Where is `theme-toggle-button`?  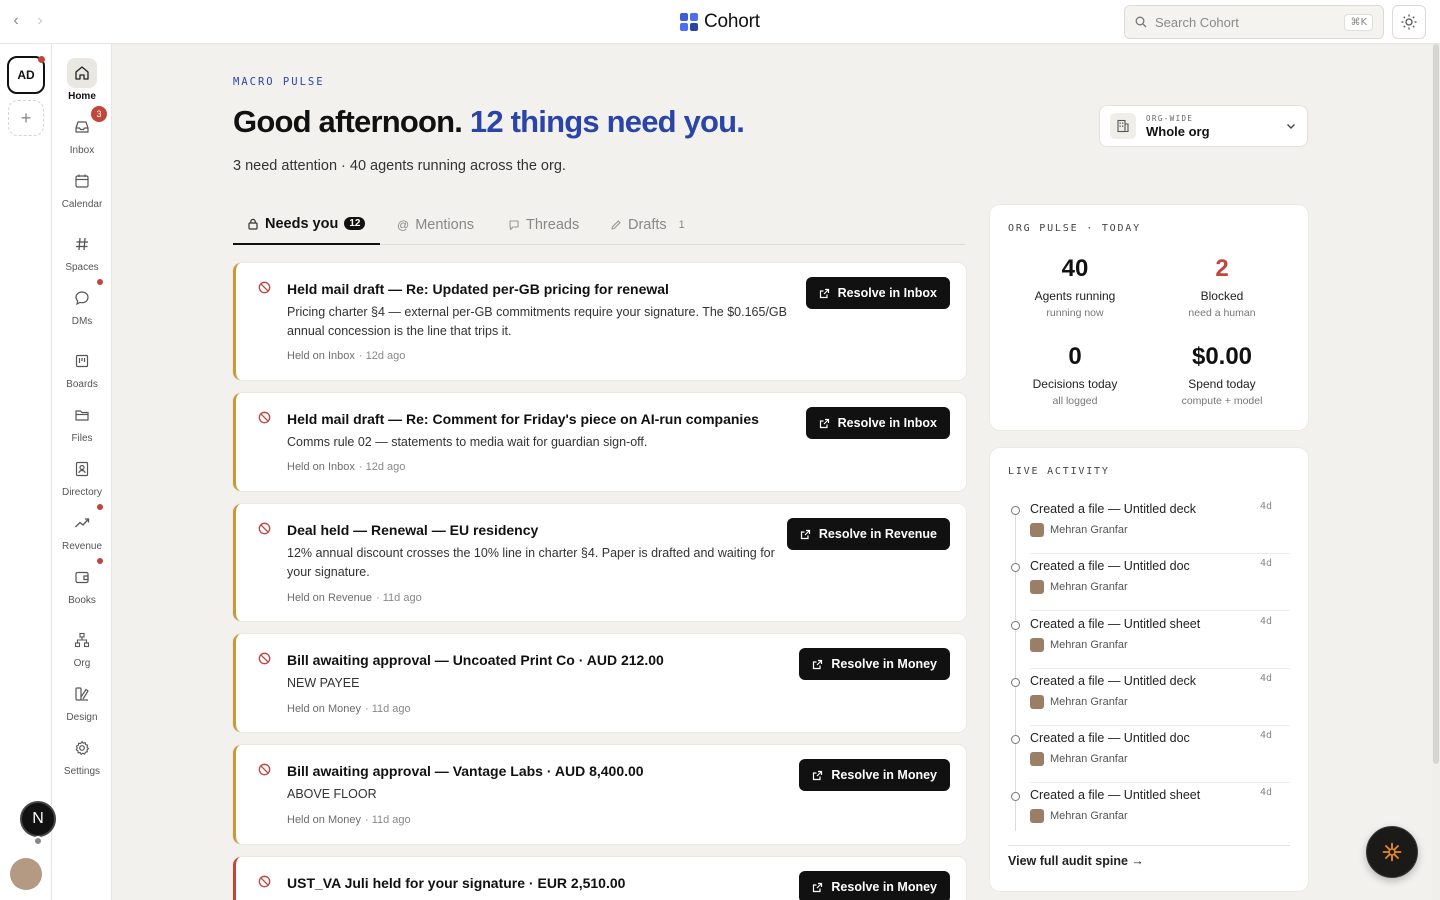
theme-toggle-button is located at coordinates (1409, 22).